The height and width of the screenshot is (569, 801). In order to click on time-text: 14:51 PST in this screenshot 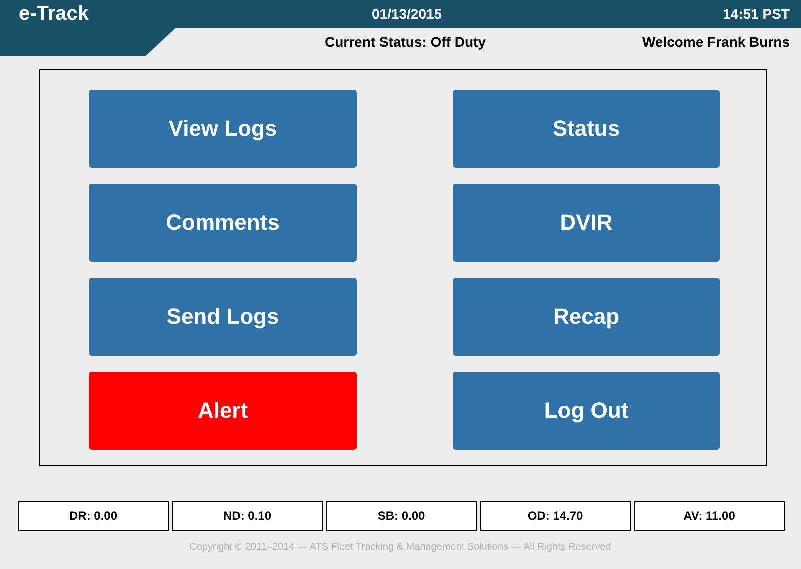, I will do `click(756, 14)`.